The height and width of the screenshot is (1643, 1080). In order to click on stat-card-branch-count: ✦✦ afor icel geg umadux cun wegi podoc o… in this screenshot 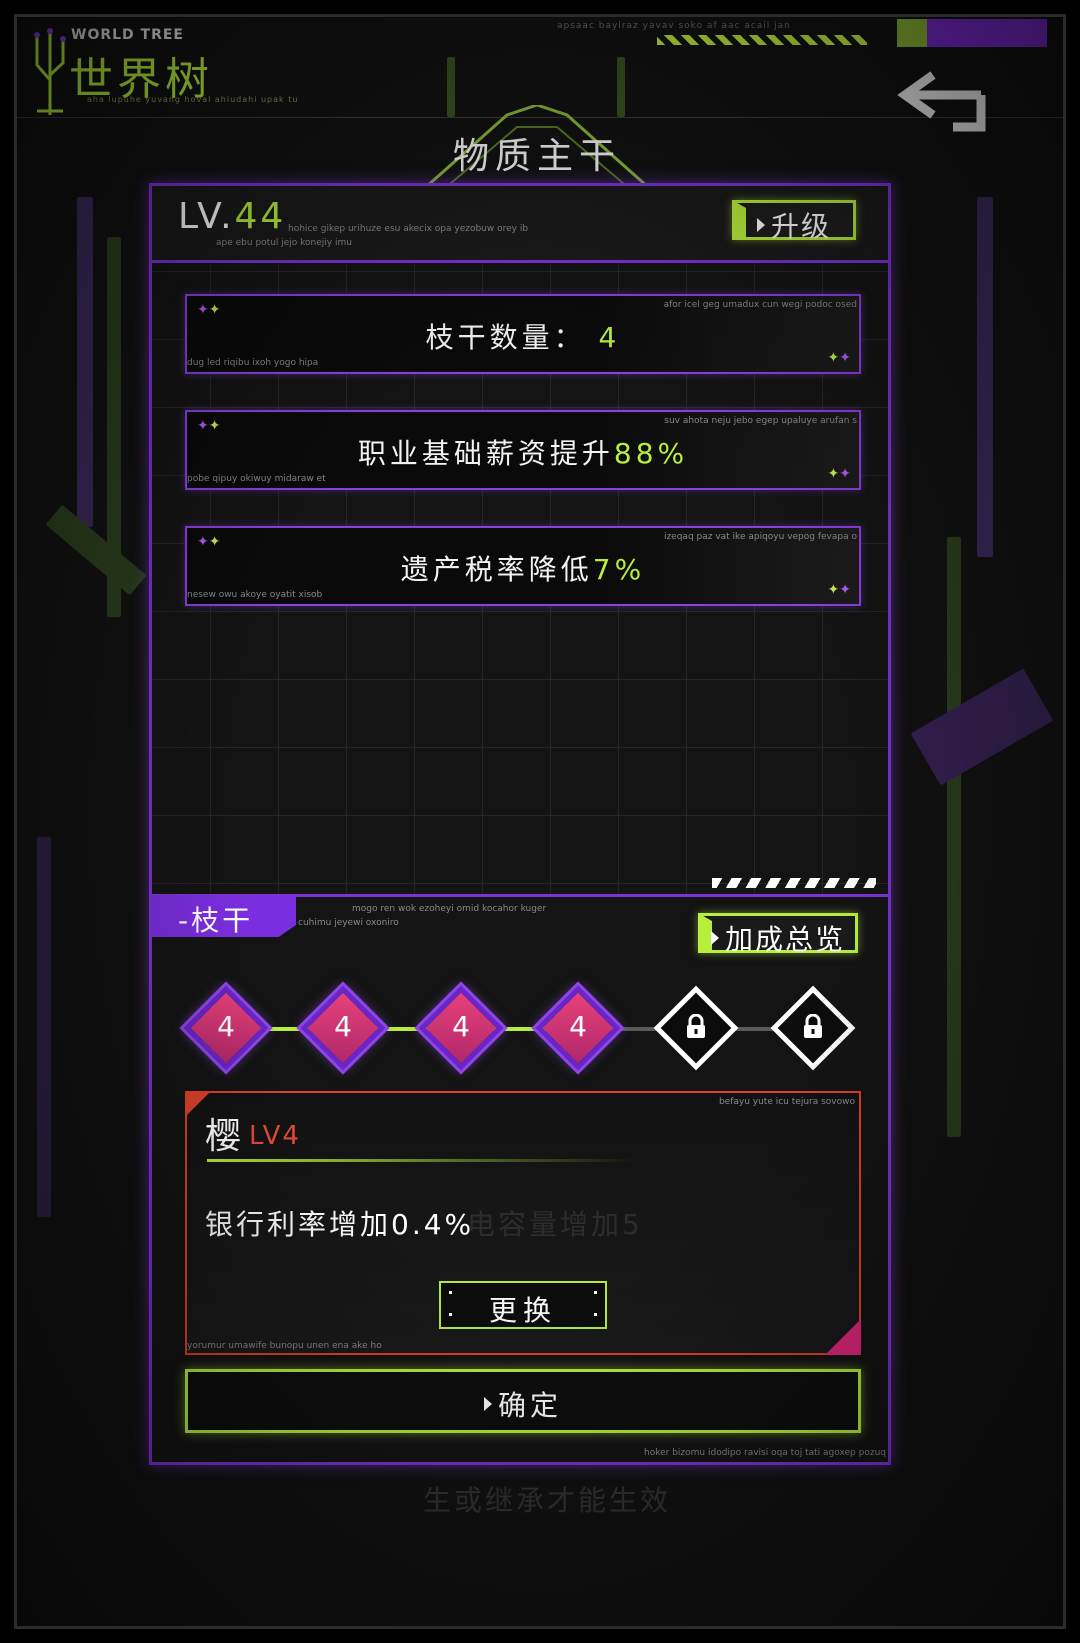, I will do `click(523, 334)`.